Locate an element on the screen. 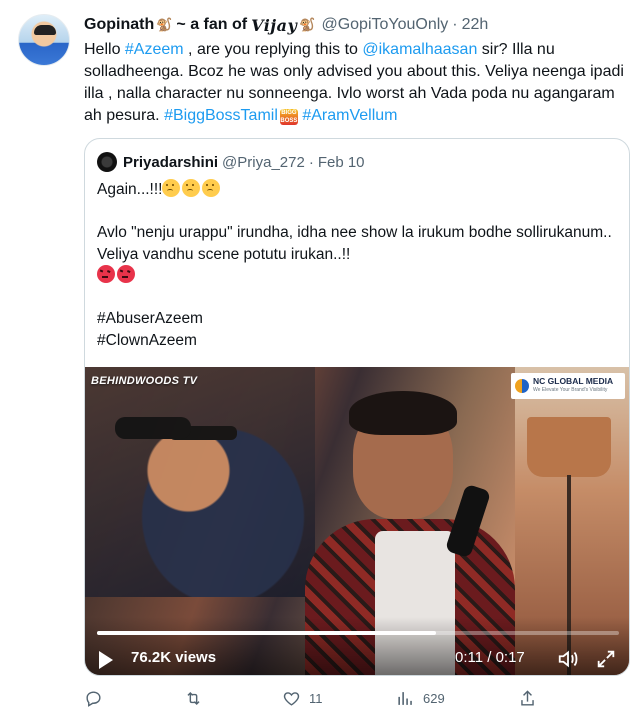 The width and height of the screenshot is (643, 720). text-segment: Hello is located at coordinates (104, 49).